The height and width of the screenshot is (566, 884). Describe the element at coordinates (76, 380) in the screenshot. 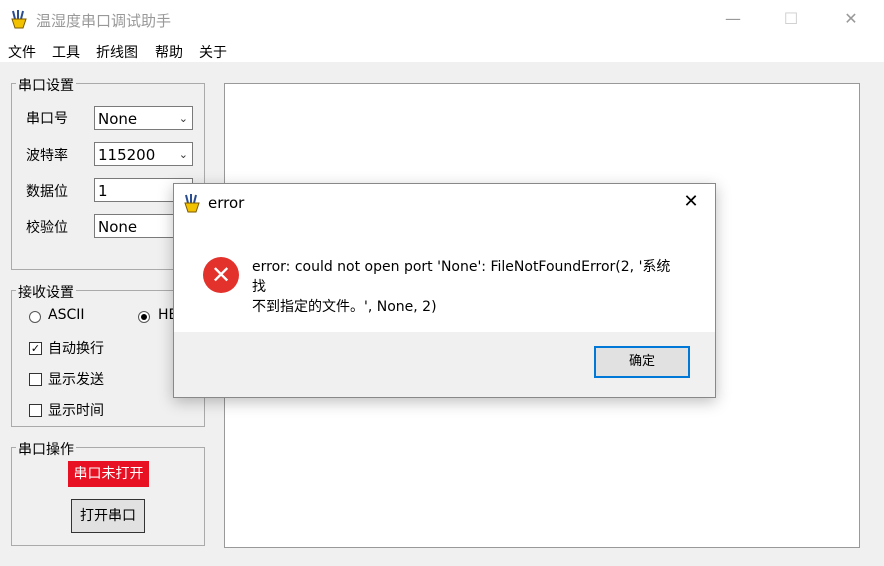

I see `show-send-label: 显示发送` at that location.